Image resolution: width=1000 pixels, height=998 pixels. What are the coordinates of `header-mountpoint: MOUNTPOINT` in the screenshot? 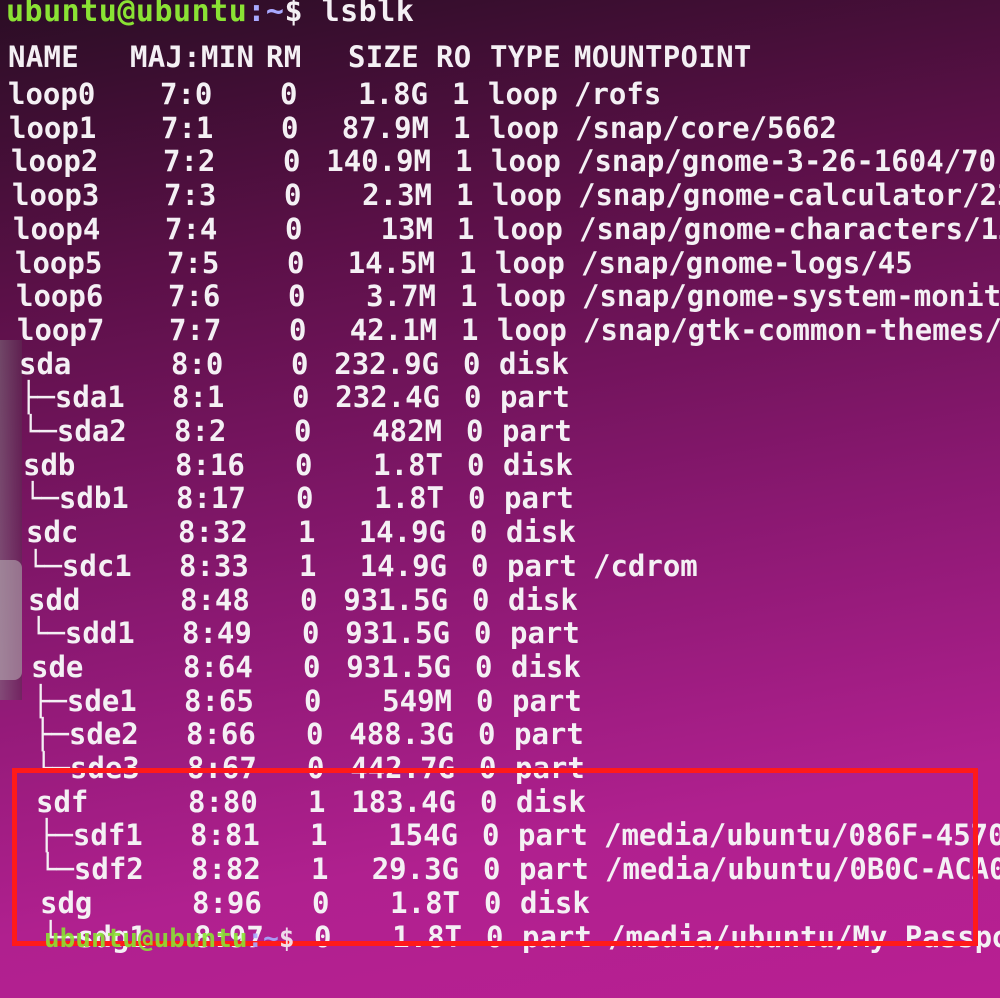 It's located at (663, 57).